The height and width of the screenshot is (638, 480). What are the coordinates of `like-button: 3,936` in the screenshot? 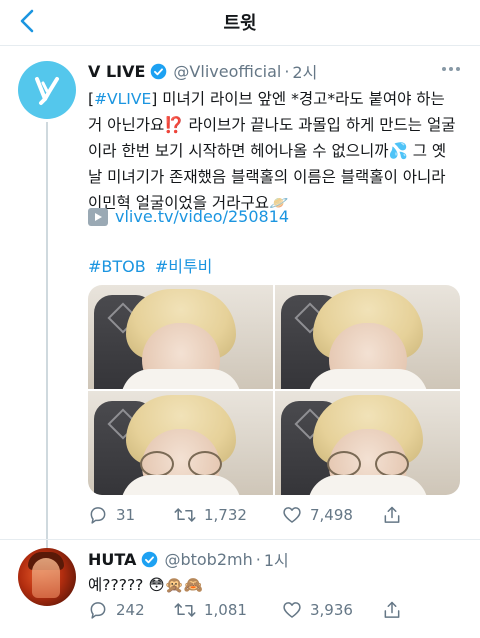 It's located at (332, 610).